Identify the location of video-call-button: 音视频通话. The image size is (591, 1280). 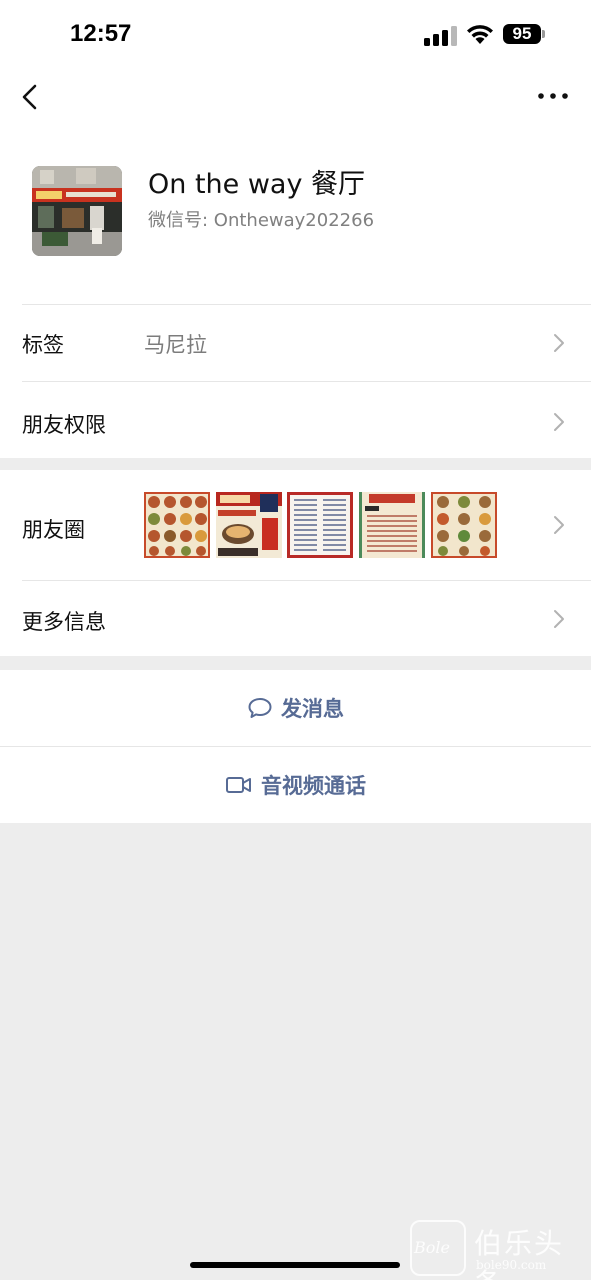
(295, 785).